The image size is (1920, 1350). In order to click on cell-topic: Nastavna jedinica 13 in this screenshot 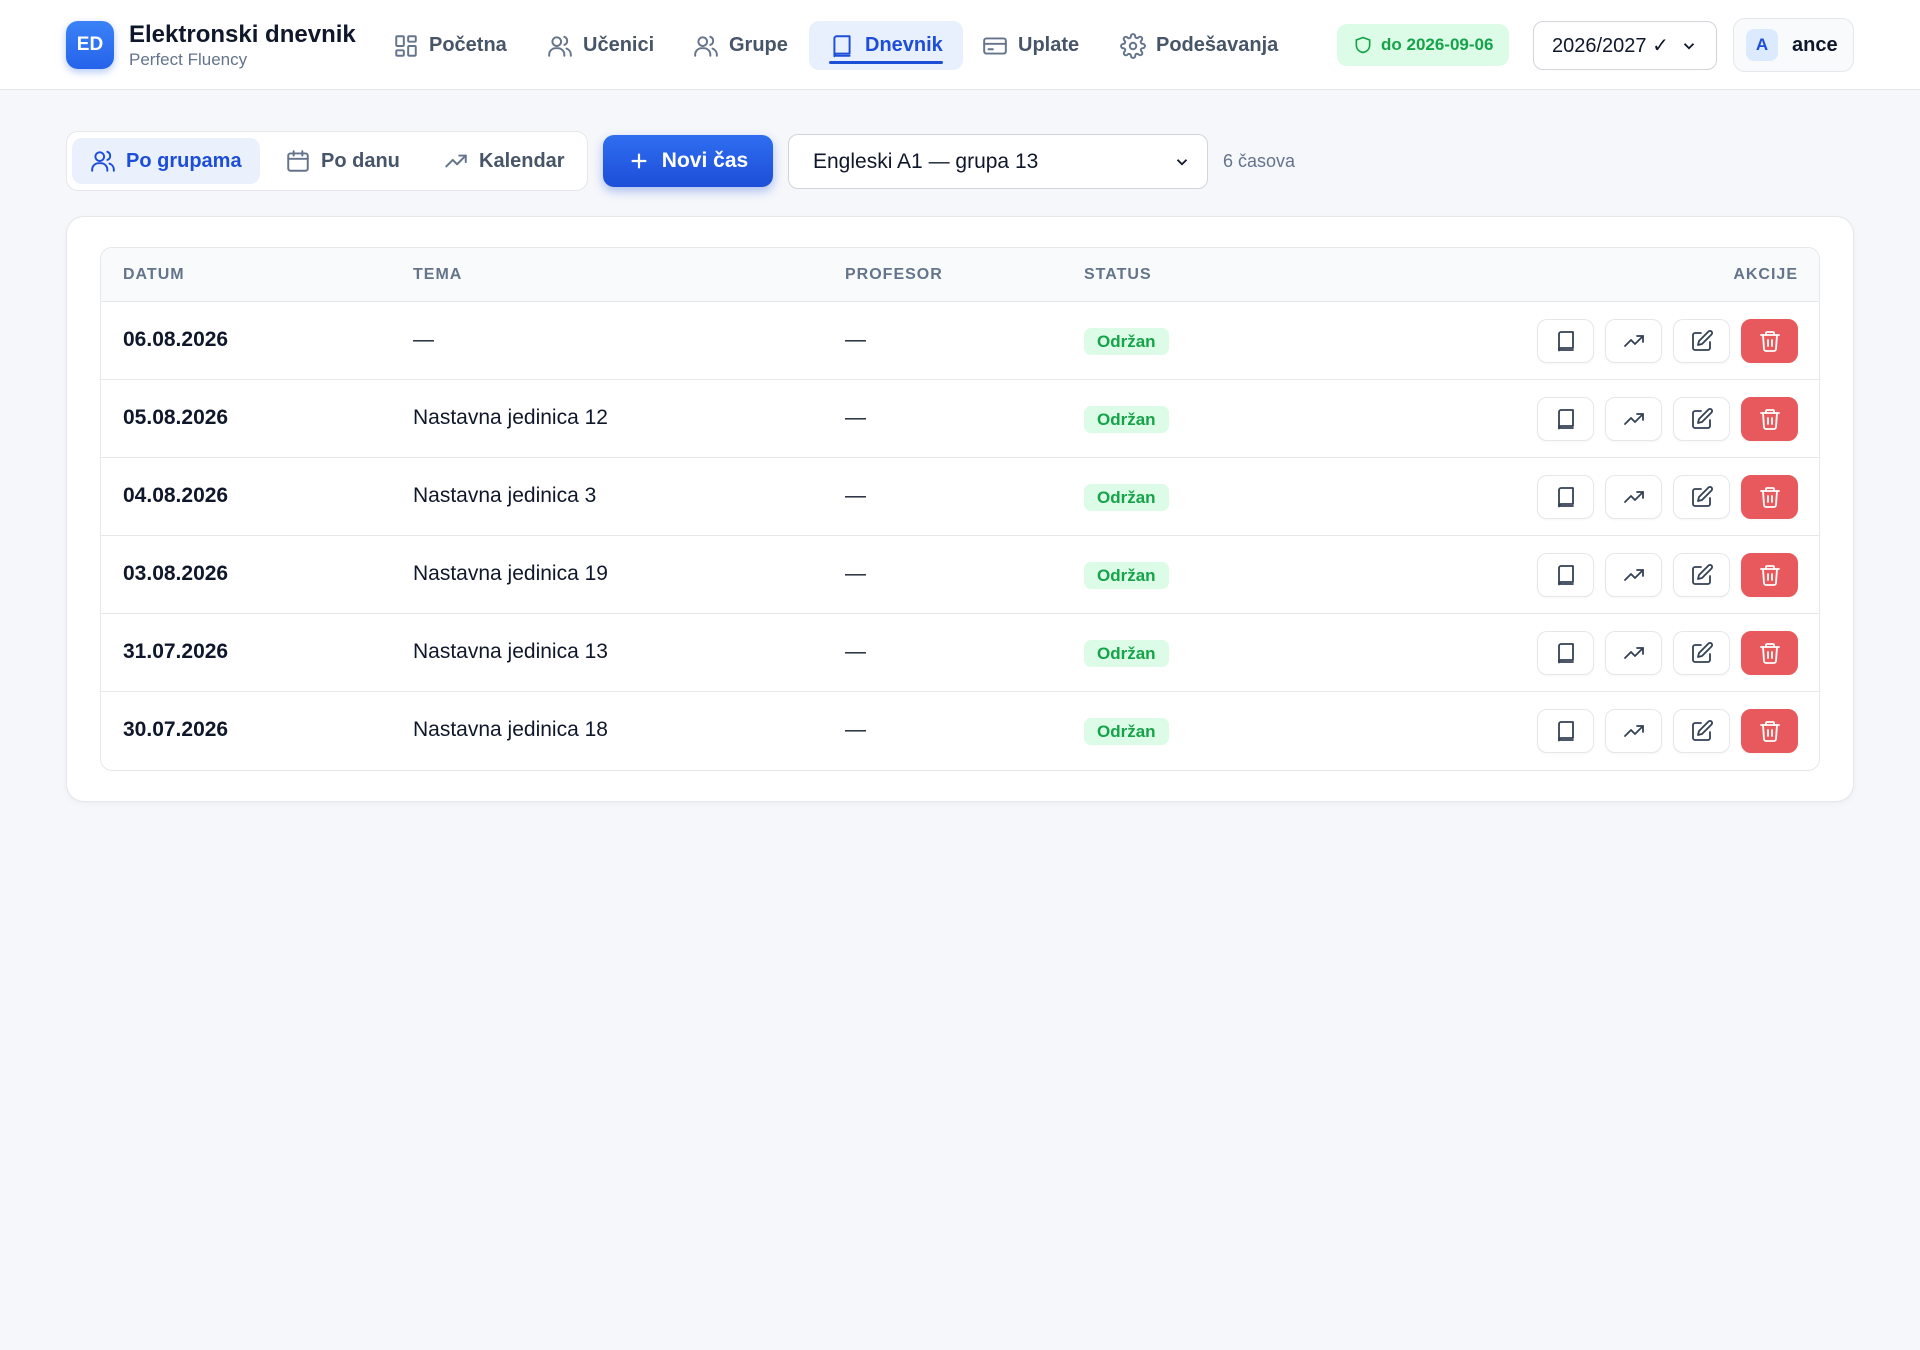, I will do `click(510, 651)`.